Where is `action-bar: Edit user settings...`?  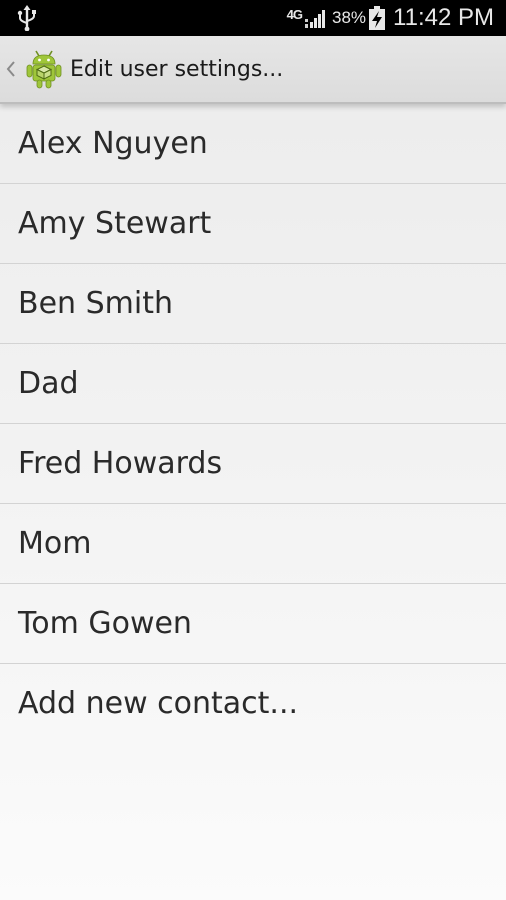 action-bar: Edit user settings... is located at coordinates (253, 70).